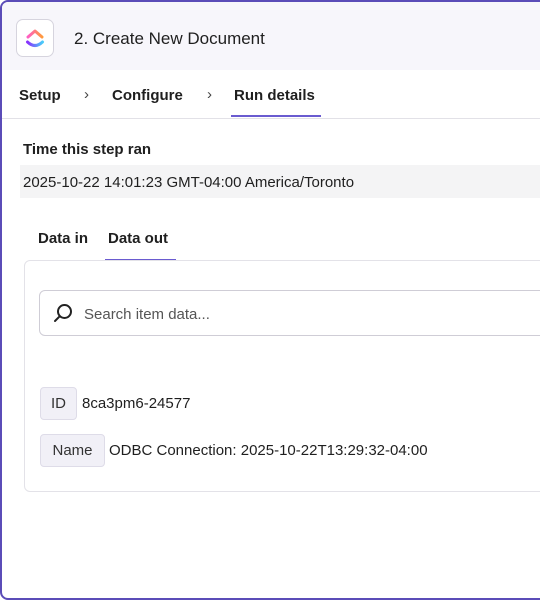  Describe the element at coordinates (58, 403) in the screenshot. I see `item-key-id: ID` at that location.